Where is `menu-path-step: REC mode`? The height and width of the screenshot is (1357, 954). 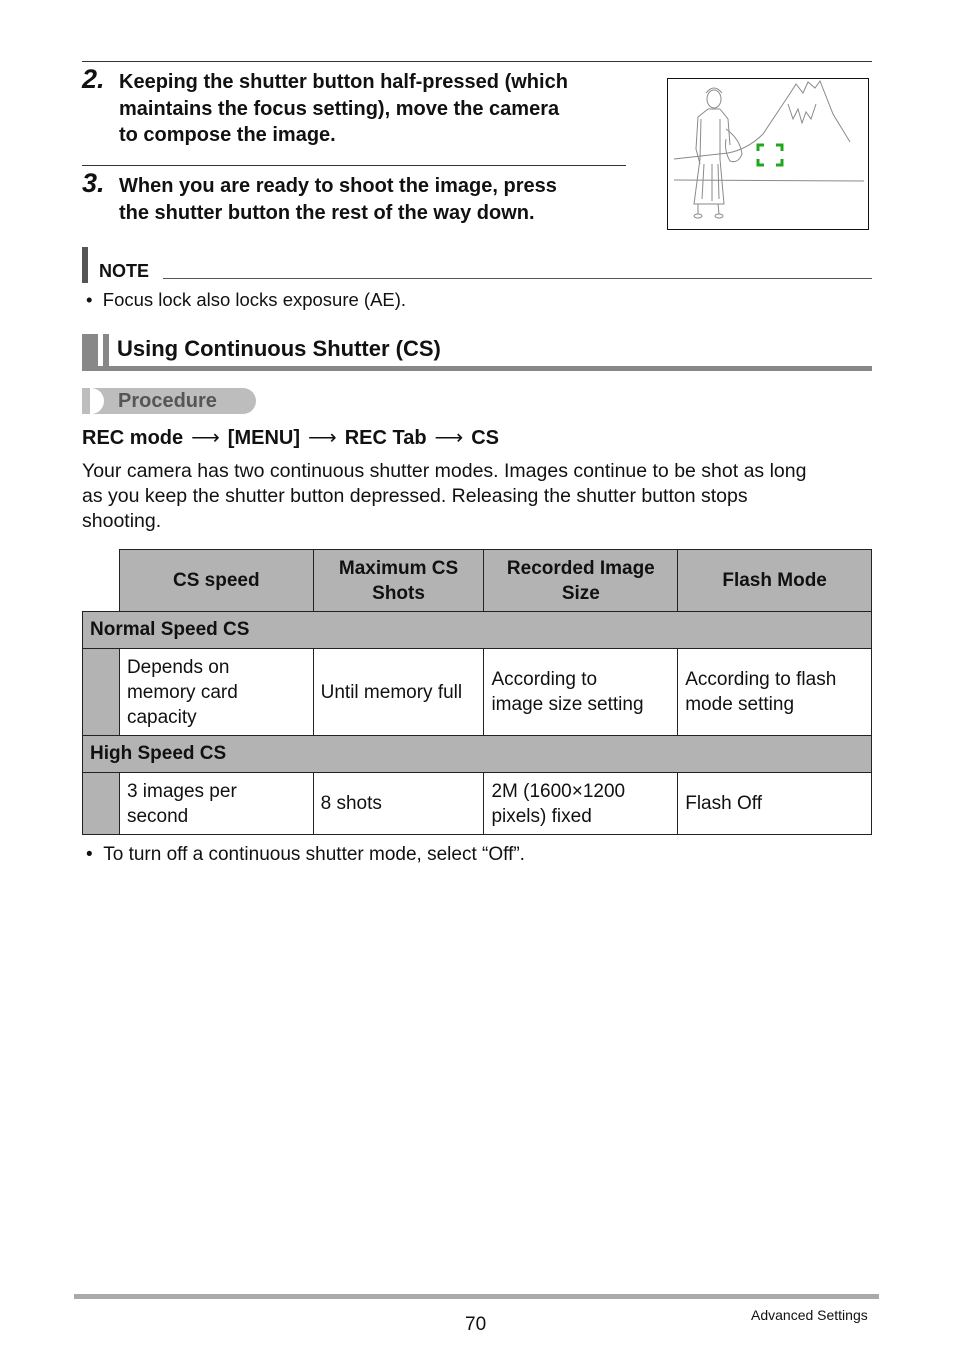 menu-path-step: REC mode is located at coordinates (133, 438).